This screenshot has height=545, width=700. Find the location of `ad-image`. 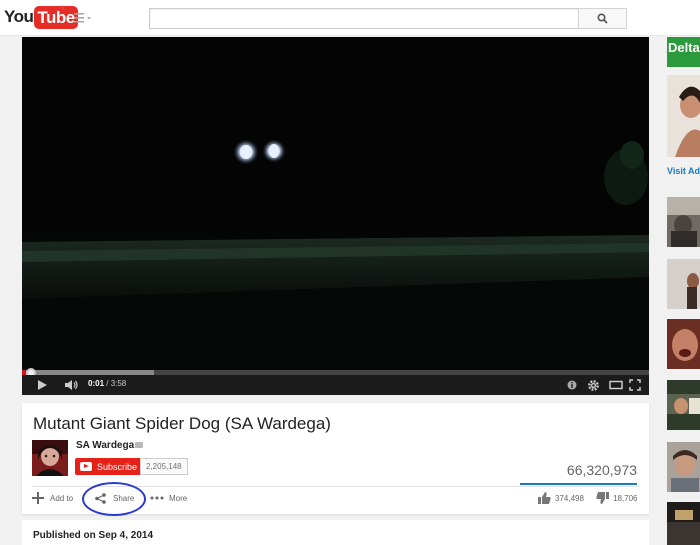

ad-image is located at coordinates (683, 116).